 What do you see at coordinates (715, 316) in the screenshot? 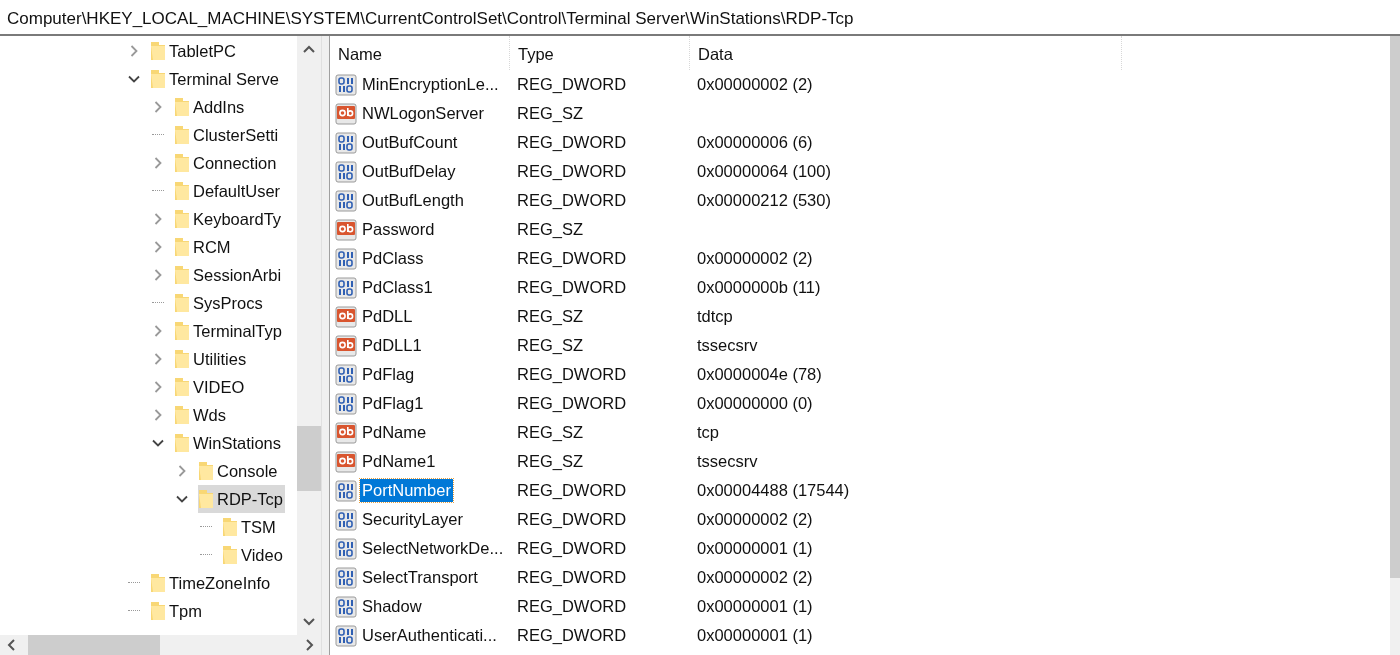
I see `value-data: tdtcp` at bounding box center [715, 316].